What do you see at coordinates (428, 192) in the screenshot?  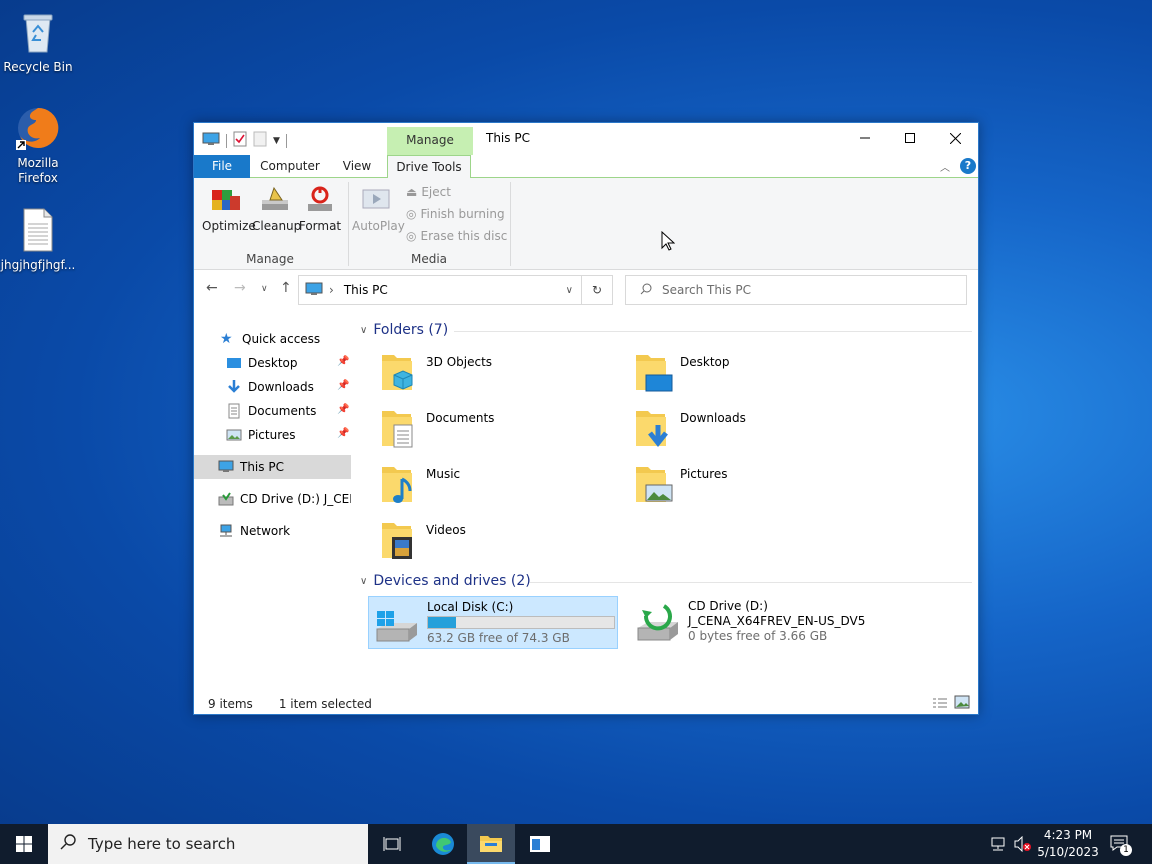 I see `eject-button: ⏏ Eject` at bounding box center [428, 192].